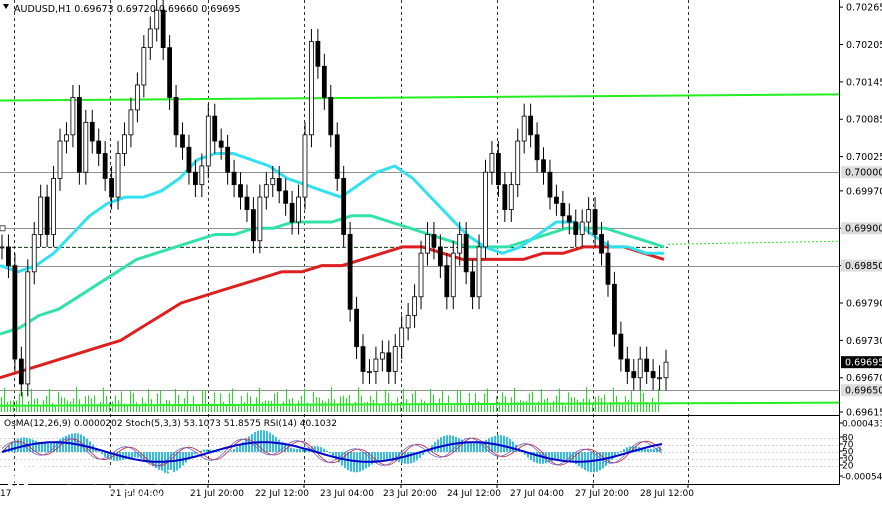 Image resolution: width=882 pixels, height=505 pixels. I want to click on time-tick-label: 22 Jul 12:00, so click(282, 494).